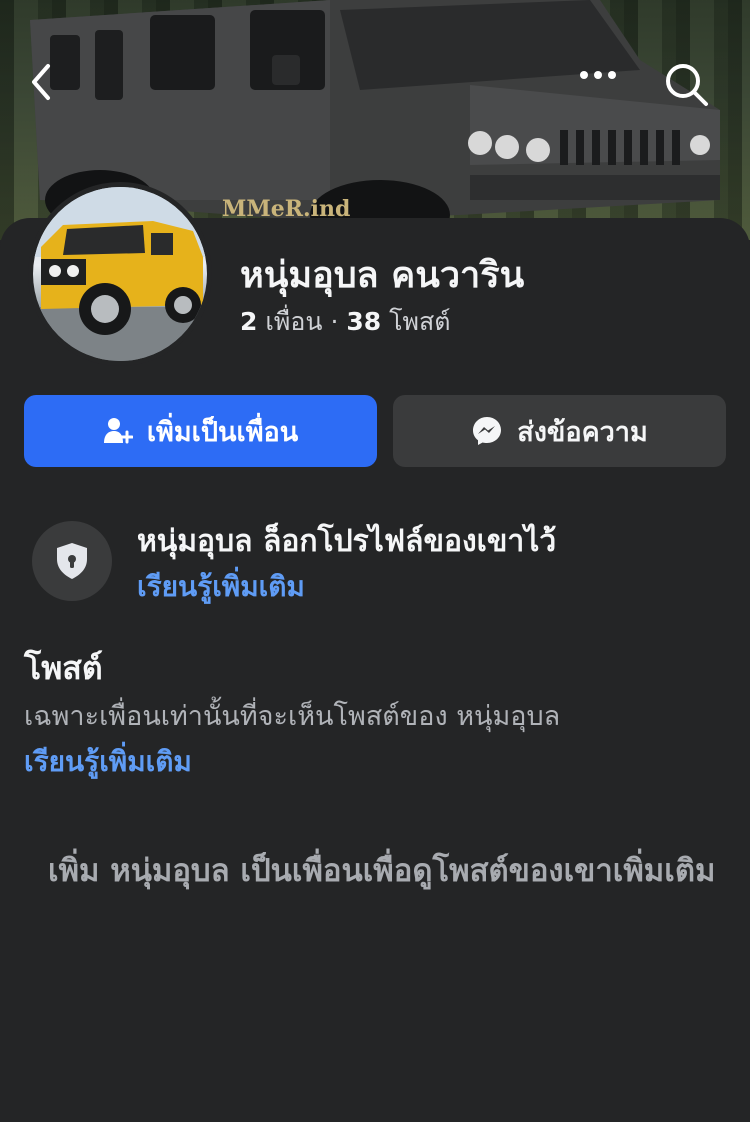  What do you see at coordinates (118, 431) in the screenshot?
I see `add-friend-icon` at bounding box center [118, 431].